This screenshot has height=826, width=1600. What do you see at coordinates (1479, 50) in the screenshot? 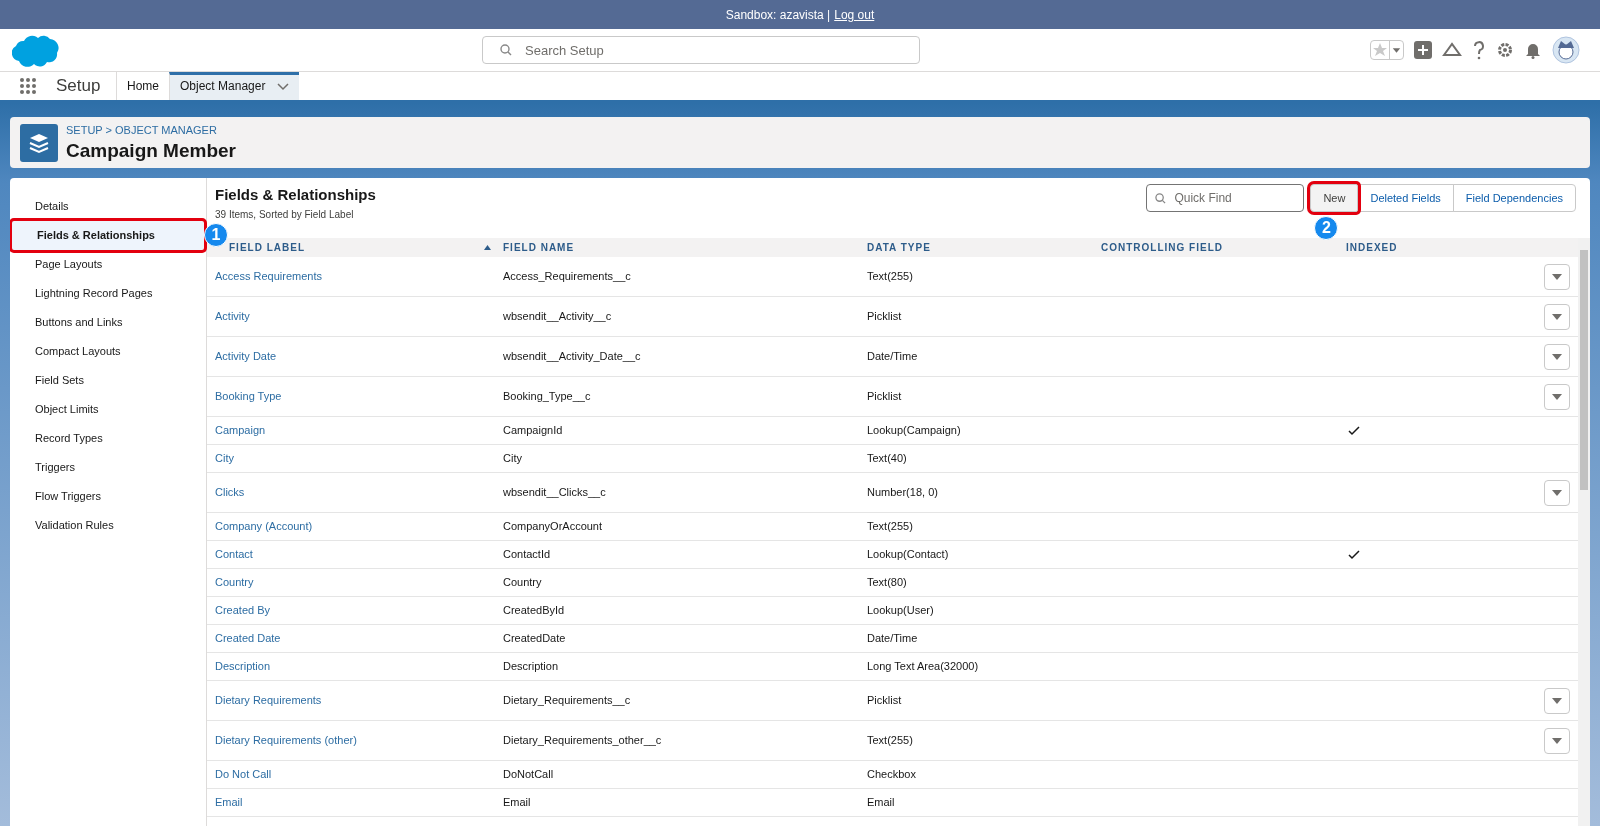
I see `help-icon` at bounding box center [1479, 50].